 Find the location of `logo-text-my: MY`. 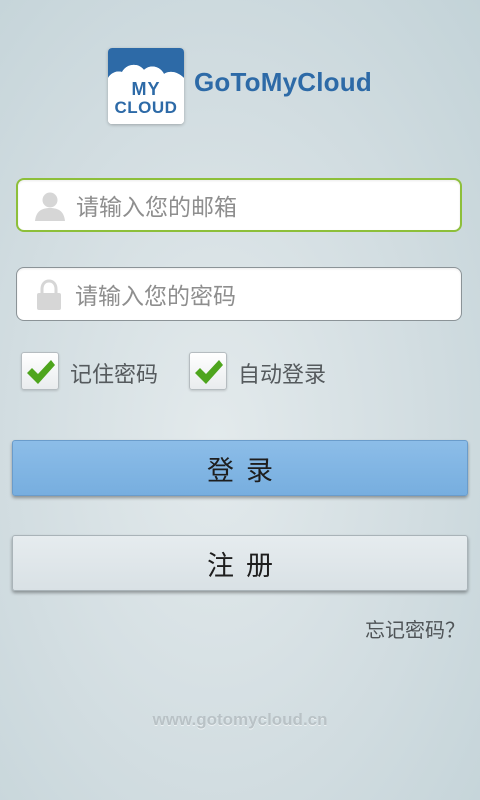

logo-text-my: MY is located at coordinates (146, 89).